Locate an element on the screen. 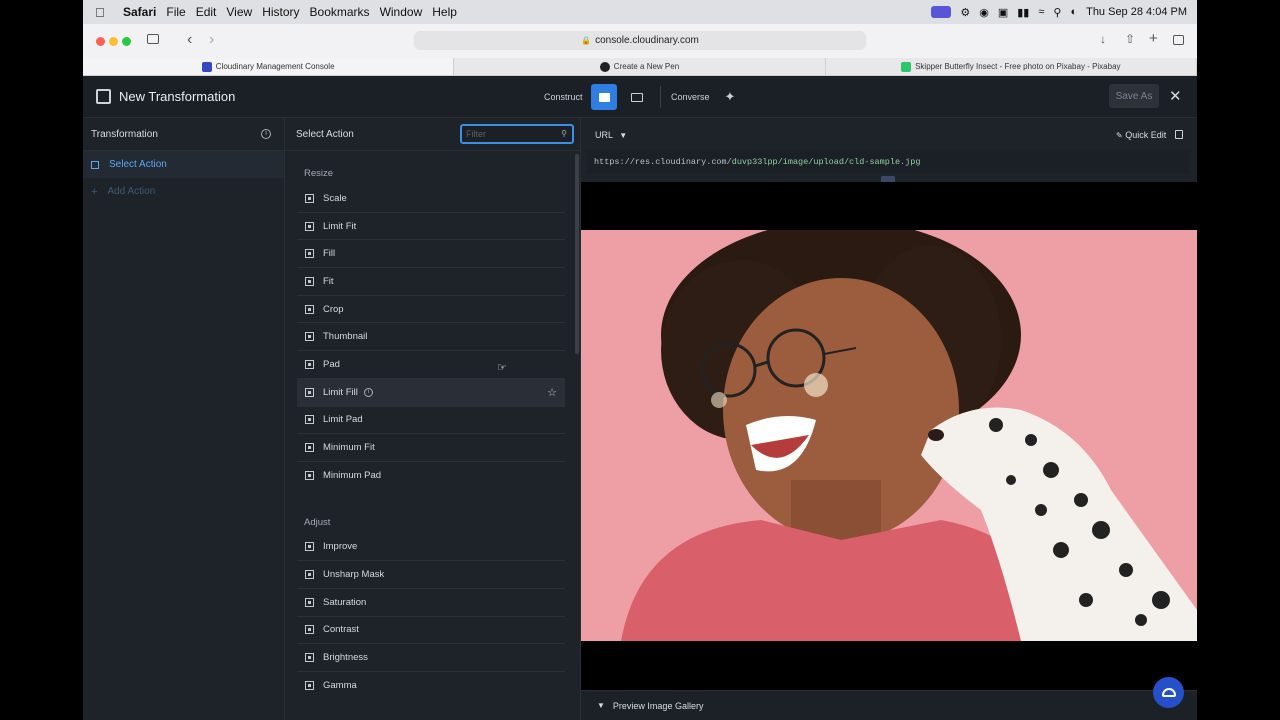  action-thumbnail: Thumbnail is located at coordinates (431, 337).